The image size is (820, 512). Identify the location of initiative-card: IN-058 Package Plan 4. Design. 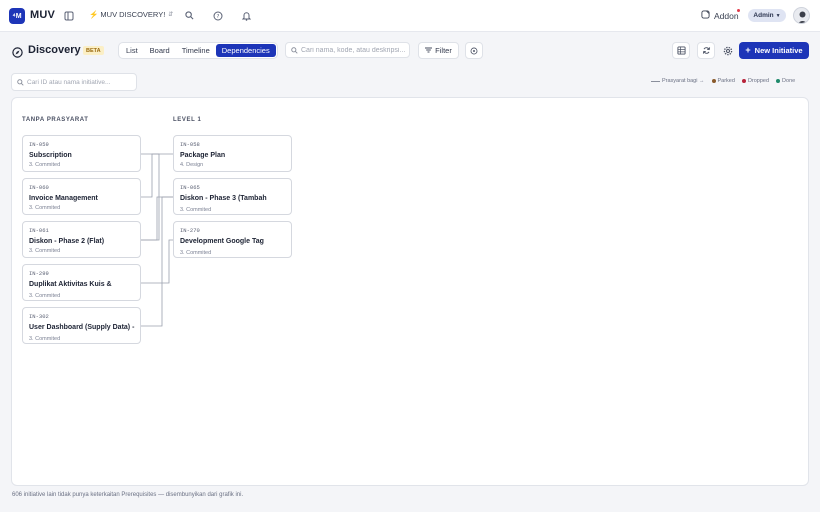
(232, 153).